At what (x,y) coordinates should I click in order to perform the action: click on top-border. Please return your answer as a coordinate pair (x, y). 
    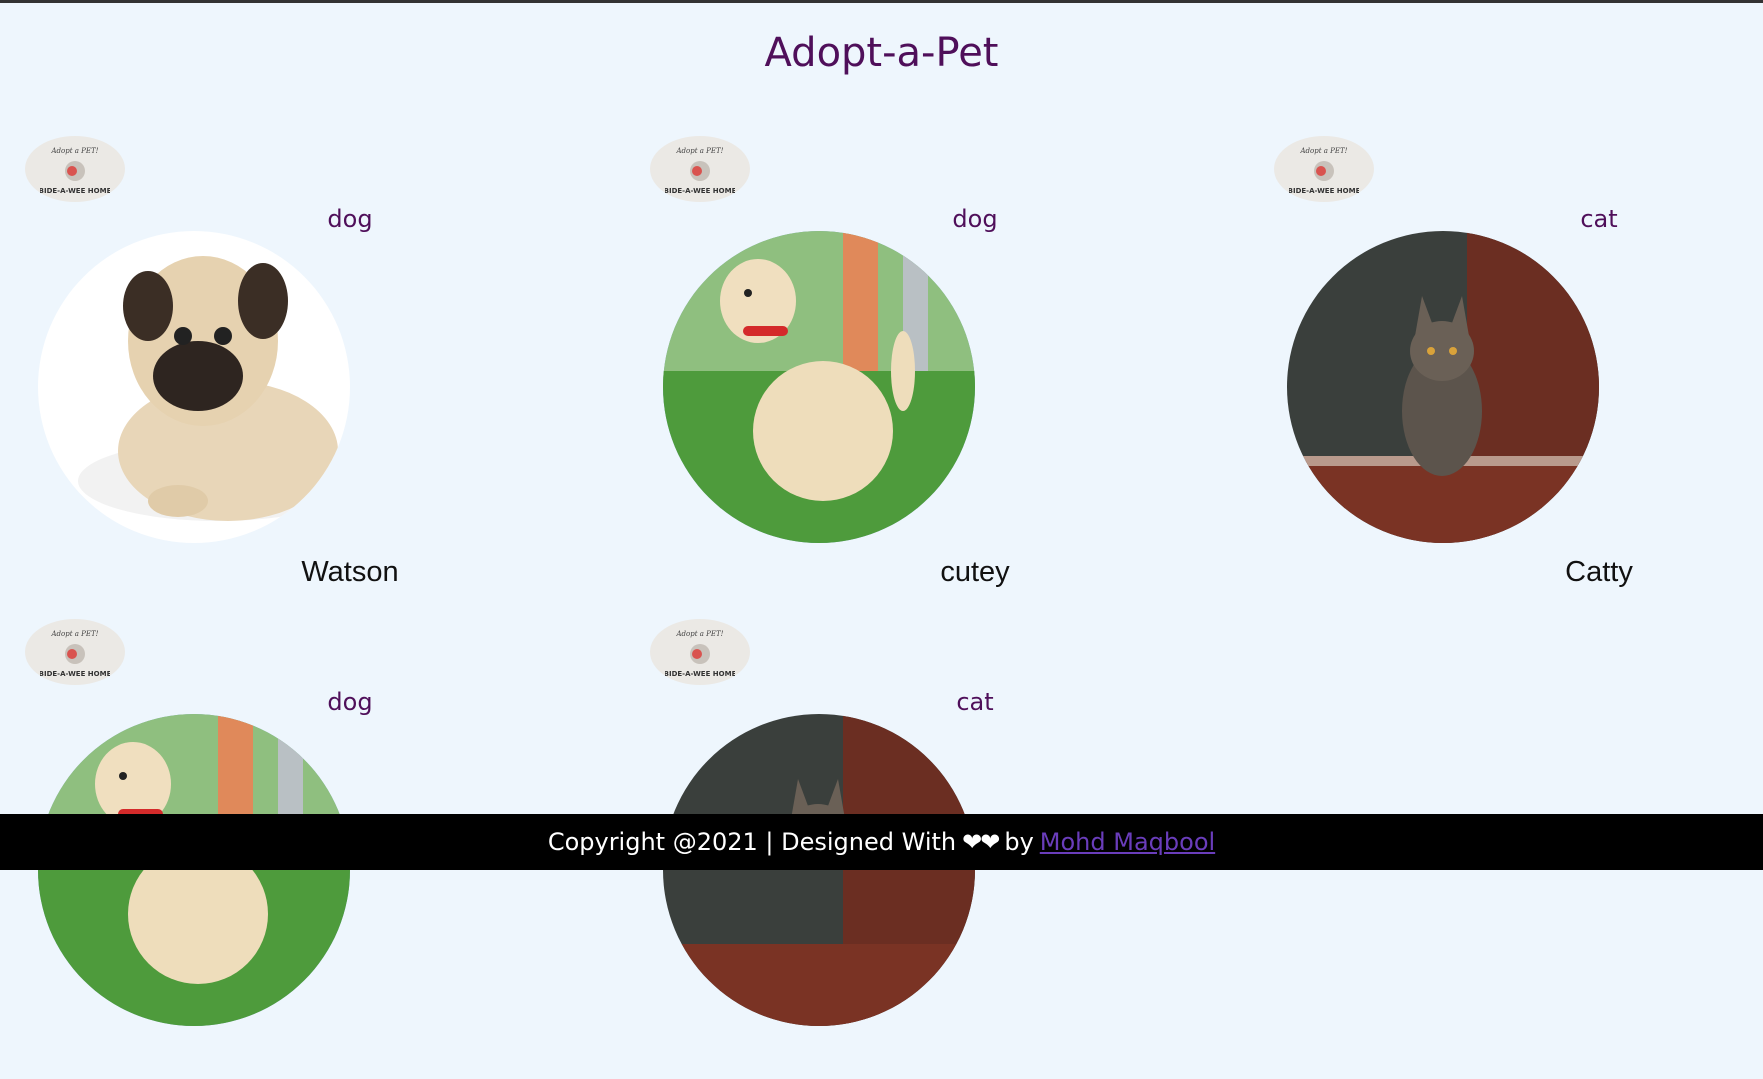
    Looking at the image, I should click on (881, 1).